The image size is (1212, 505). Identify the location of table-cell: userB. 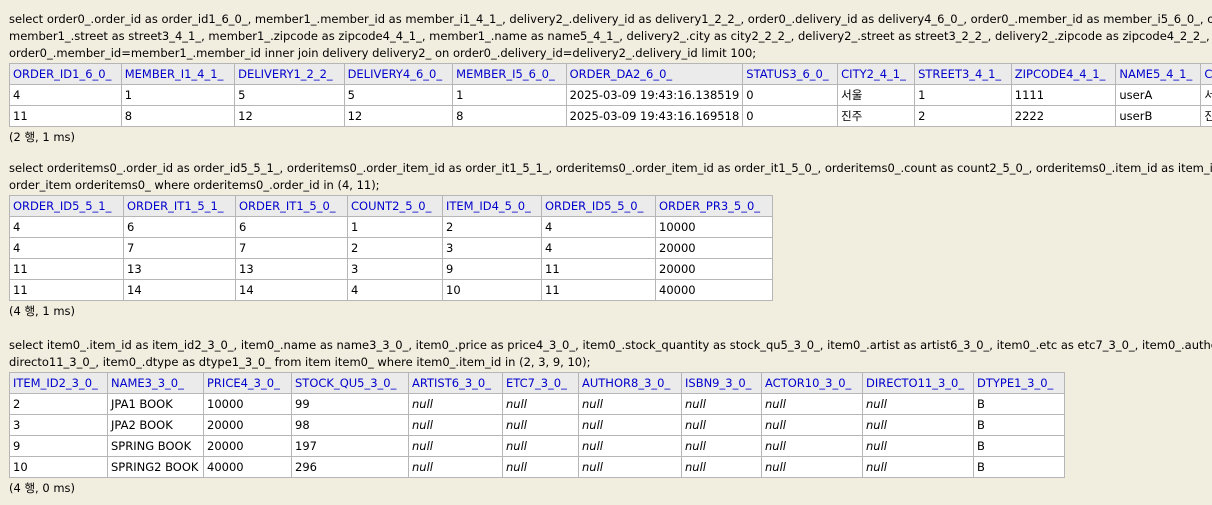
(1158, 116).